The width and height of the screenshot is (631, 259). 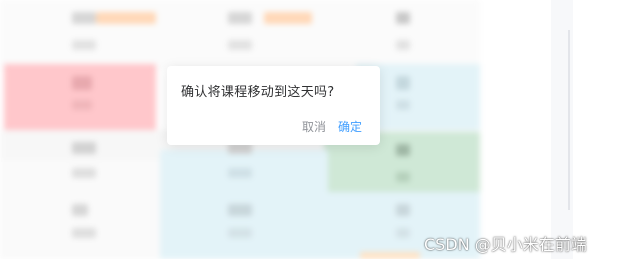 What do you see at coordinates (314, 126) in the screenshot?
I see `cancel-button: 取消` at bounding box center [314, 126].